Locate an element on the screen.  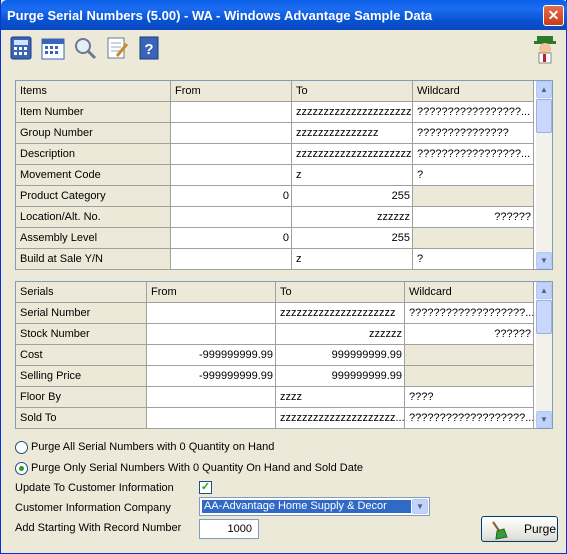
column-header: Items is located at coordinates (93, 91).